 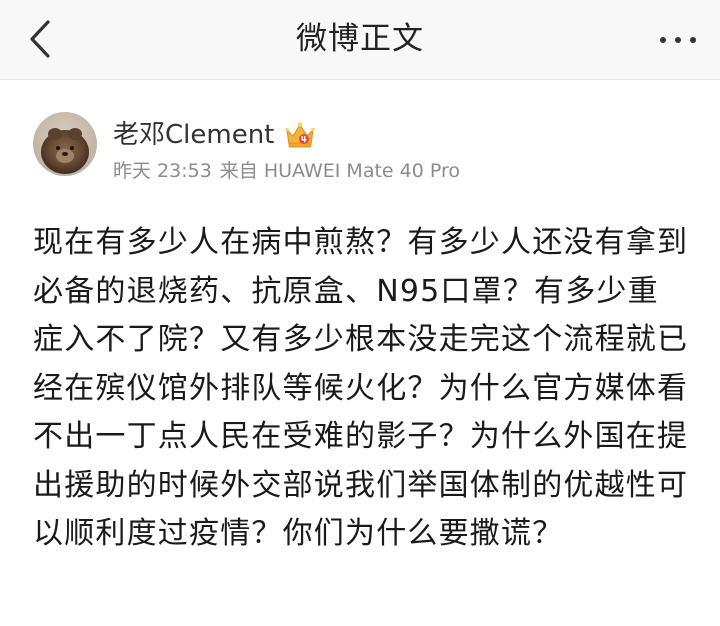 I want to click on more-button, so click(x=678, y=40).